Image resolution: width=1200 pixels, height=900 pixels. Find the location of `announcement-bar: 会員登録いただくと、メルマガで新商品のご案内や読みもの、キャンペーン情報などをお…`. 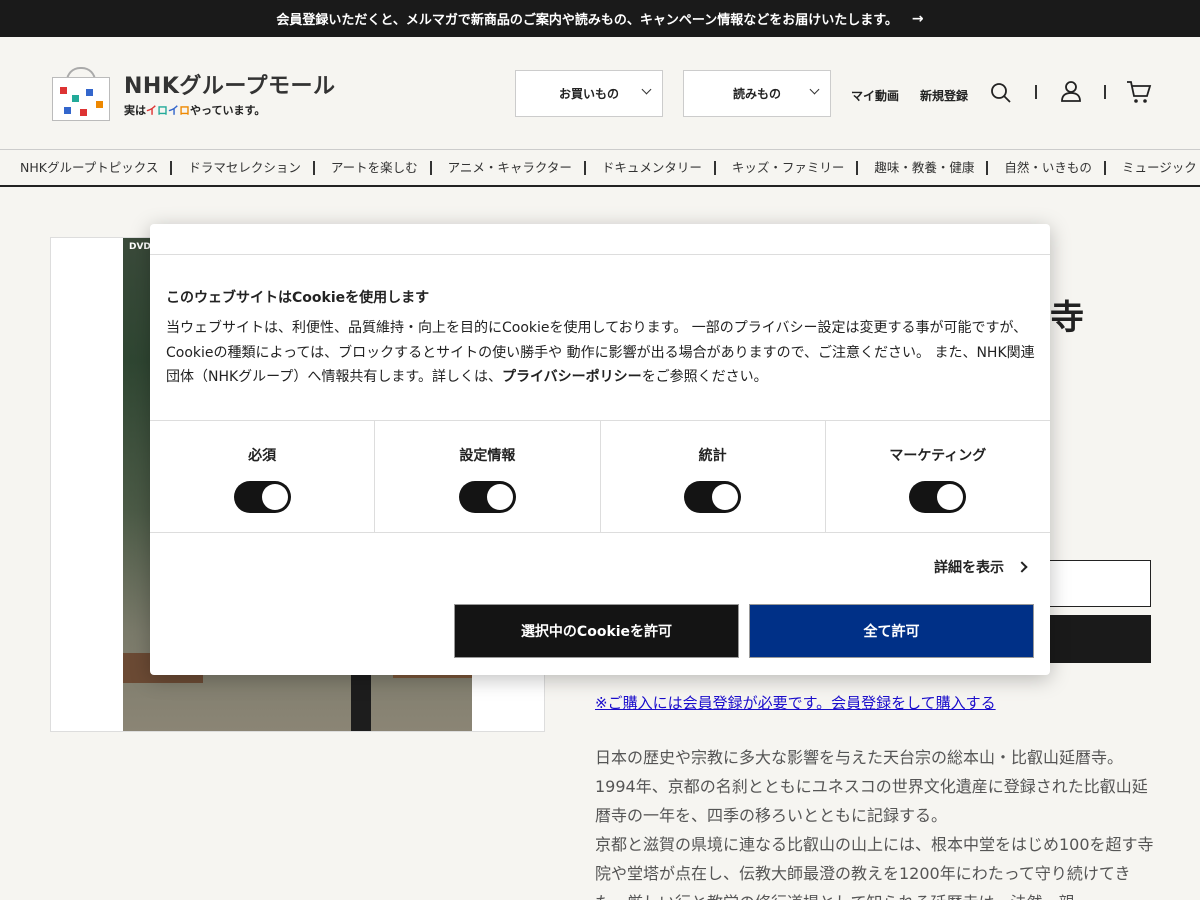

announcement-bar: 会員登録いただくと、メルマガで新商品のご案内や読みもの、キャンペーン情報などをお… is located at coordinates (600, 18).